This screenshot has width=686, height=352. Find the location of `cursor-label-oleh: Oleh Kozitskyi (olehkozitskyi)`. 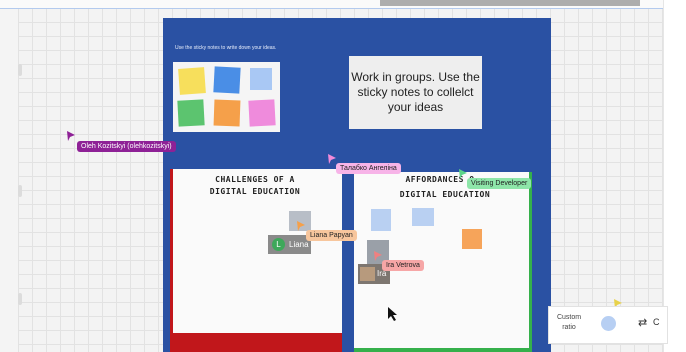

cursor-label-oleh: Oleh Kozitskyi (olehkozitskyi) is located at coordinates (126, 146).